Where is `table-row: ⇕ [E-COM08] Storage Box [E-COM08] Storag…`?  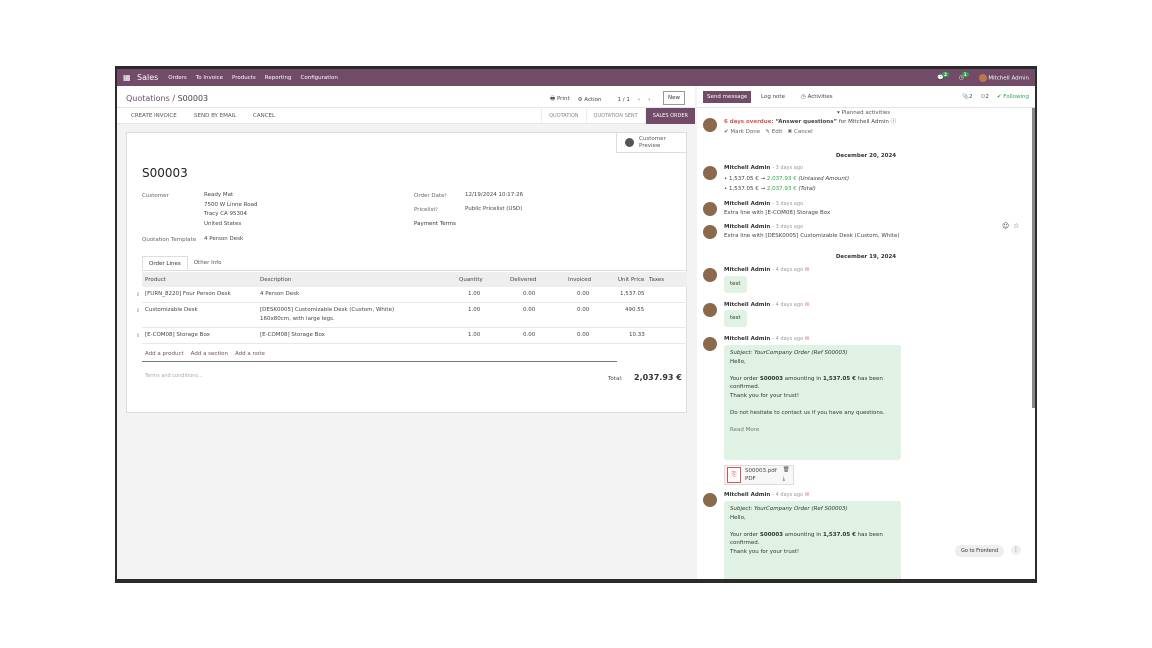 table-row: ⇕ [E-COM08] Storage Box [E-COM08] Storag… is located at coordinates (411, 336).